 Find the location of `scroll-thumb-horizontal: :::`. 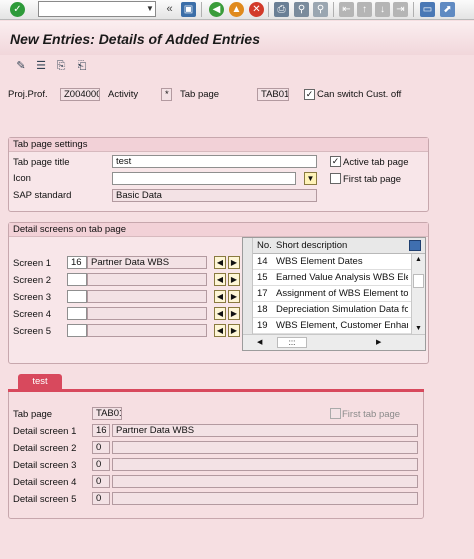

scroll-thumb-horizontal: ::: is located at coordinates (292, 342).